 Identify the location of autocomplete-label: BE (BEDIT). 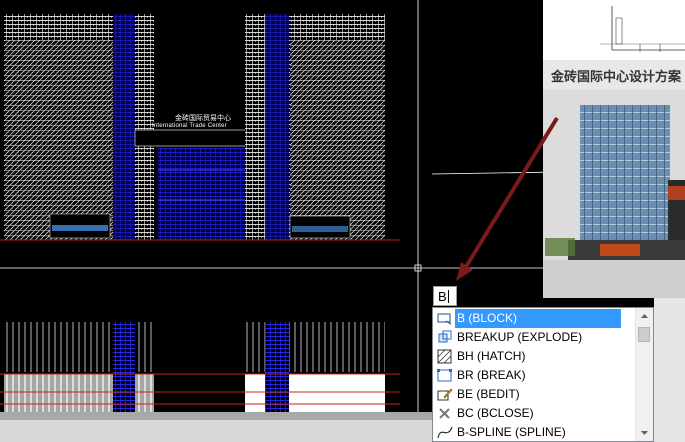
(488, 394).